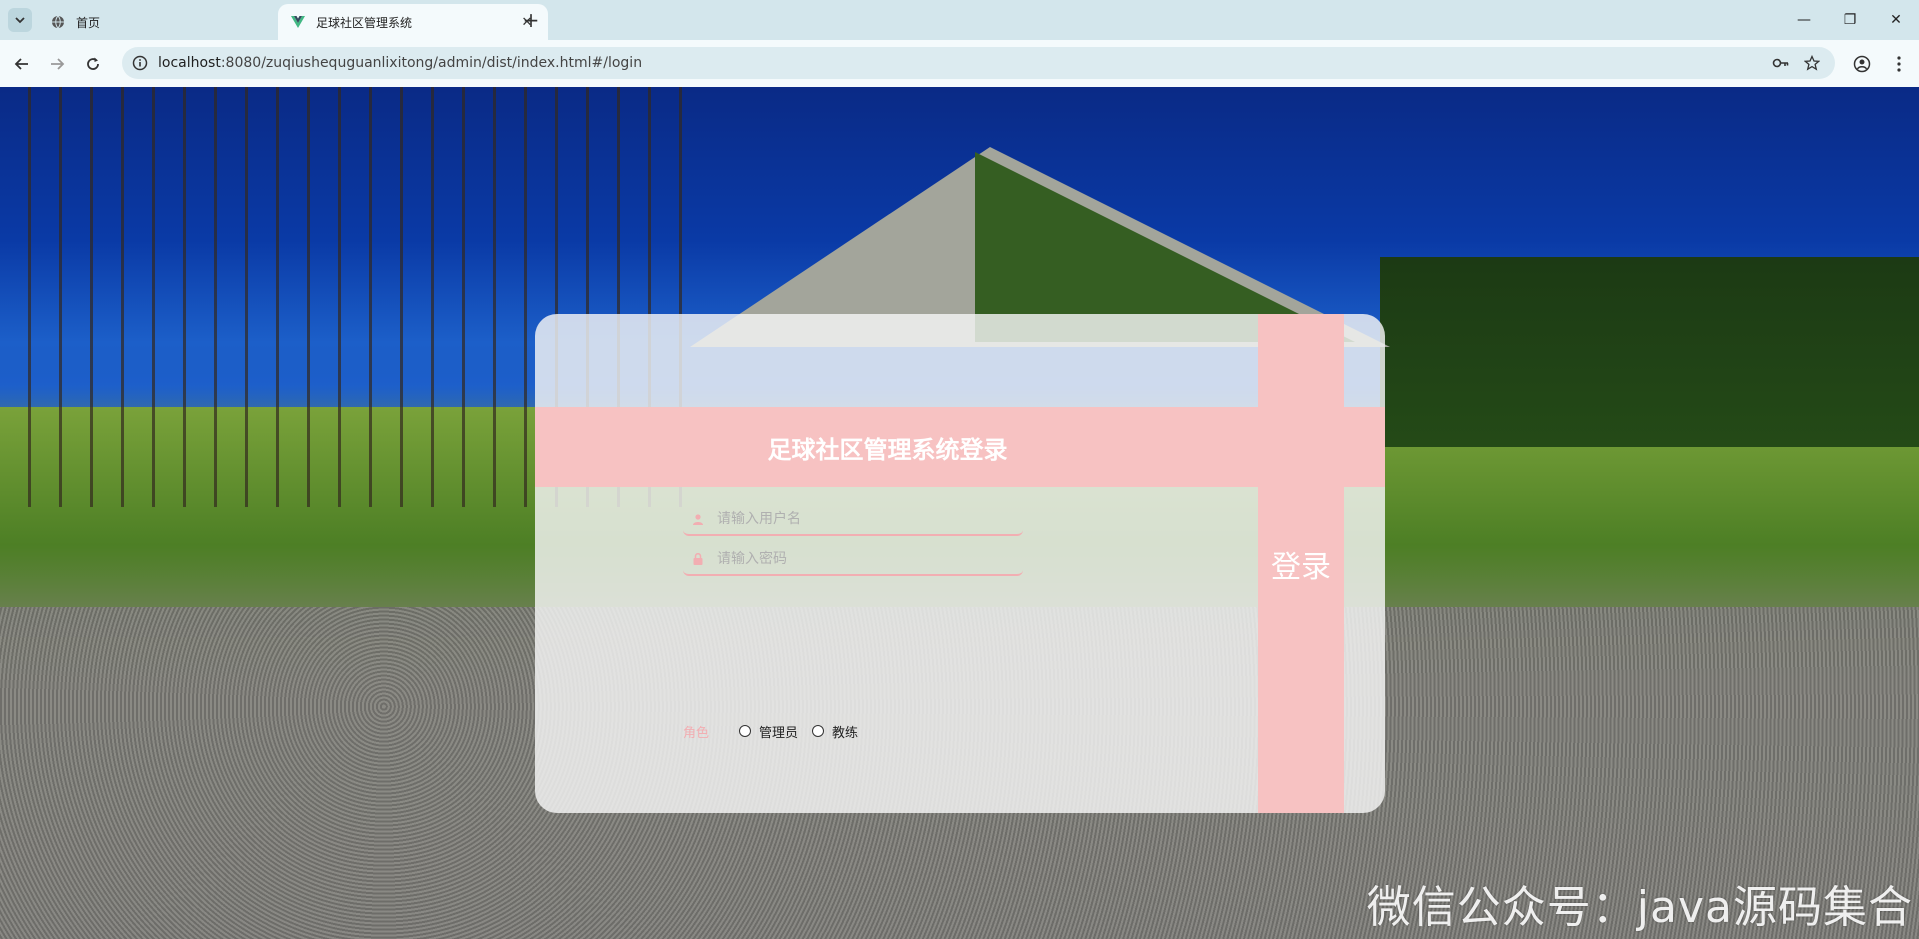 The height and width of the screenshot is (939, 1919). I want to click on password-input, so click(862, 559).